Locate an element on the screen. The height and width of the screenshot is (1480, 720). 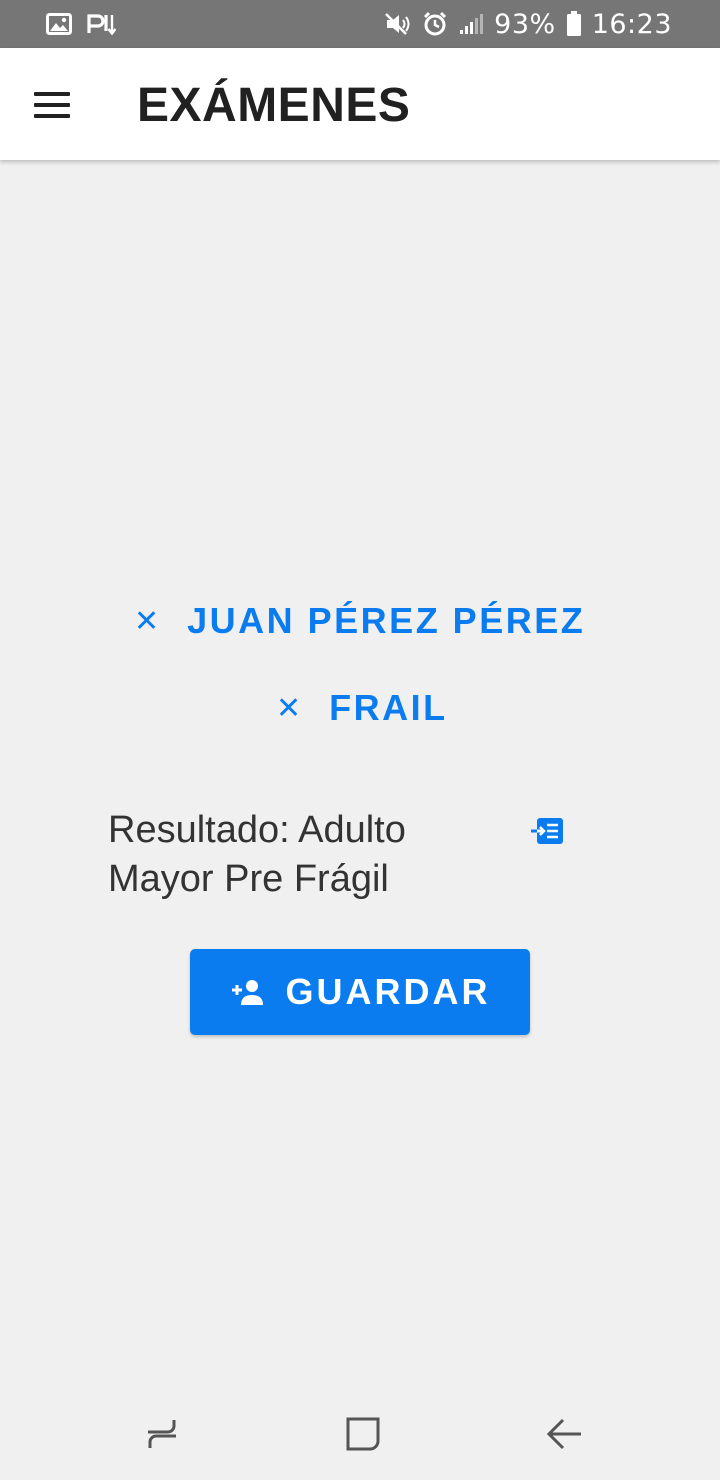
test-name: FRAIL is located at coordinates (388, 707).